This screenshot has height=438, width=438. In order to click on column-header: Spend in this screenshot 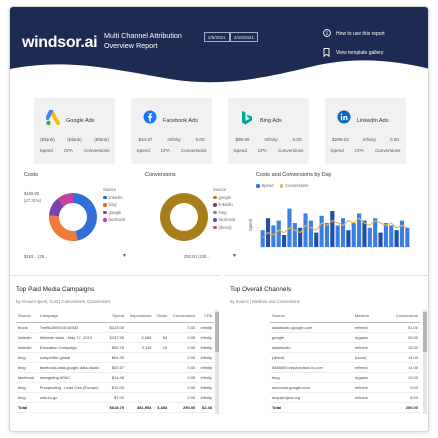, I will do `click(116, 316)`.